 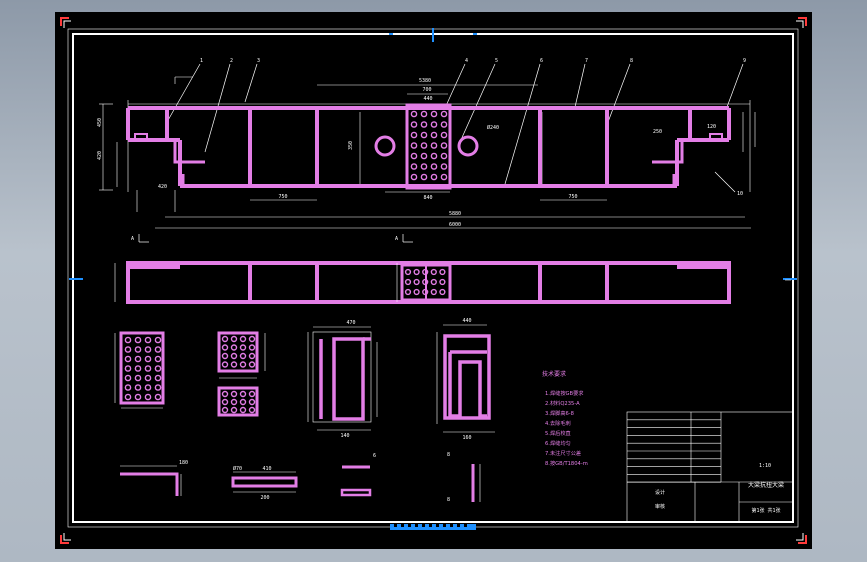 What do you see at coordinates (766, 485) in the screenshot?
I see `title-block-drawing-name: 大梁抗扭大梁` at bounding box center [766, 485].